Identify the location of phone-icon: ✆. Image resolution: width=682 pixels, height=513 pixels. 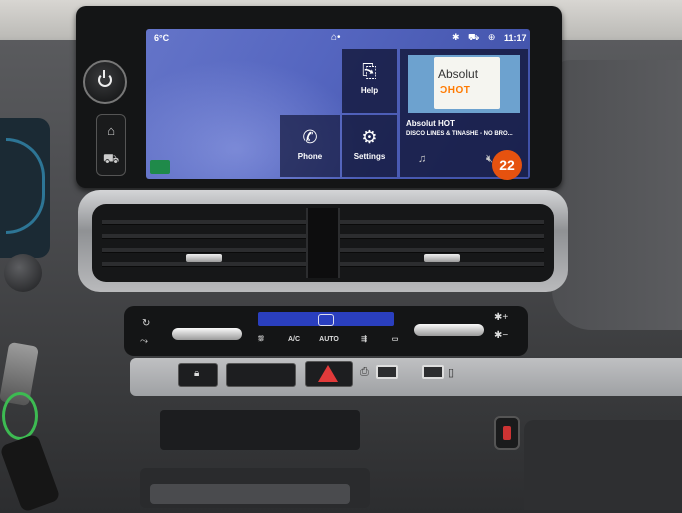
(310, 137).